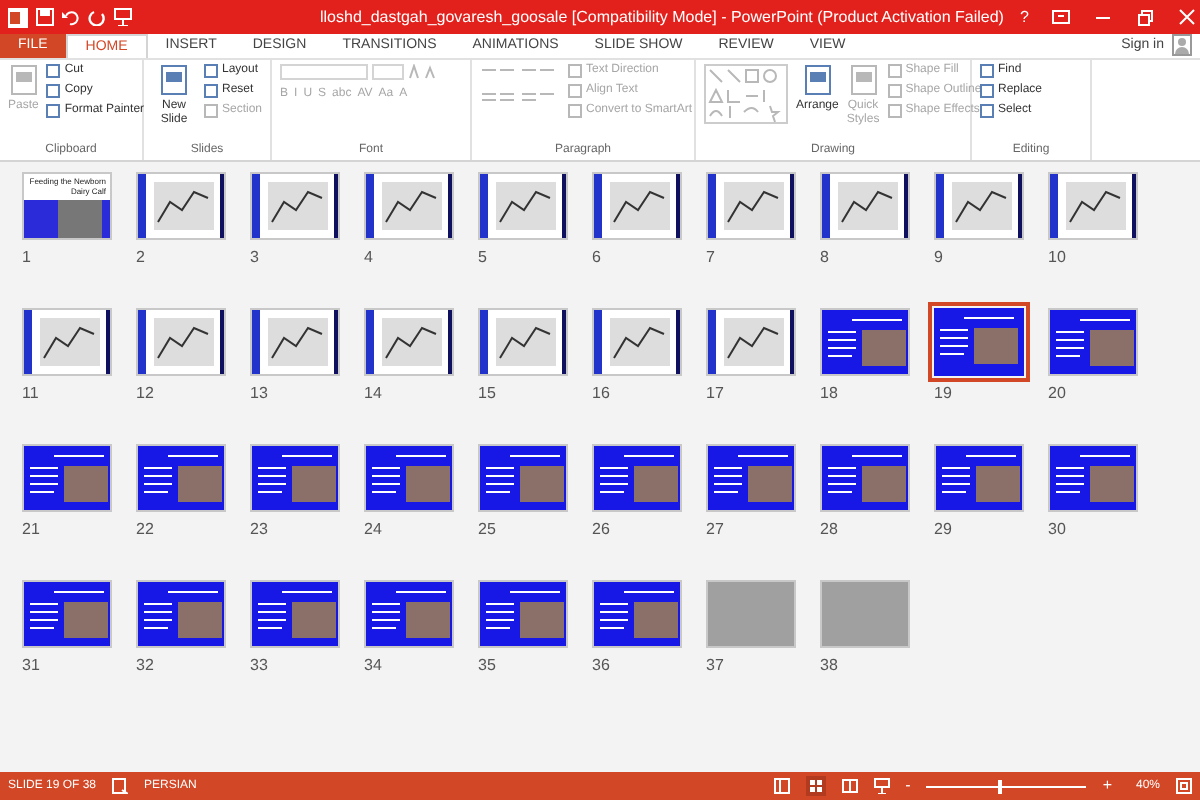 The image size is (1200, 800). I want to click on slide-number: 18, so click(830, 394).